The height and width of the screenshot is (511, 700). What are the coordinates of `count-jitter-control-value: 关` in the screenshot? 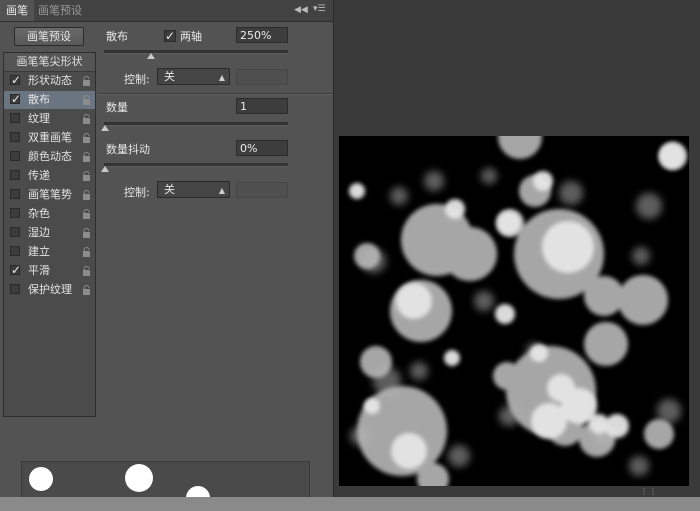 It's located at (169, 189).